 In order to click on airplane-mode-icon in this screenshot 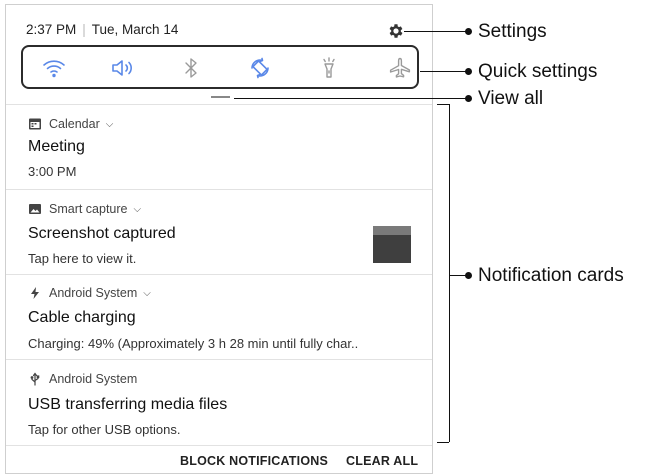, I will do `click(400, 68)`.